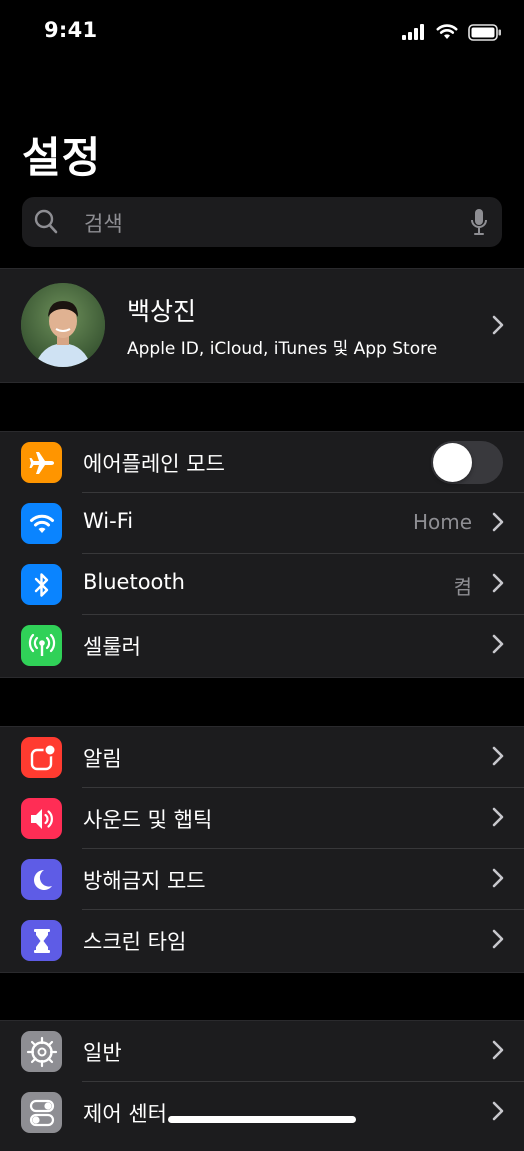  What do you see at coordinates (41, 645) in the screenshot?
I see `antenna-icon` at bounding box center [41, 645].